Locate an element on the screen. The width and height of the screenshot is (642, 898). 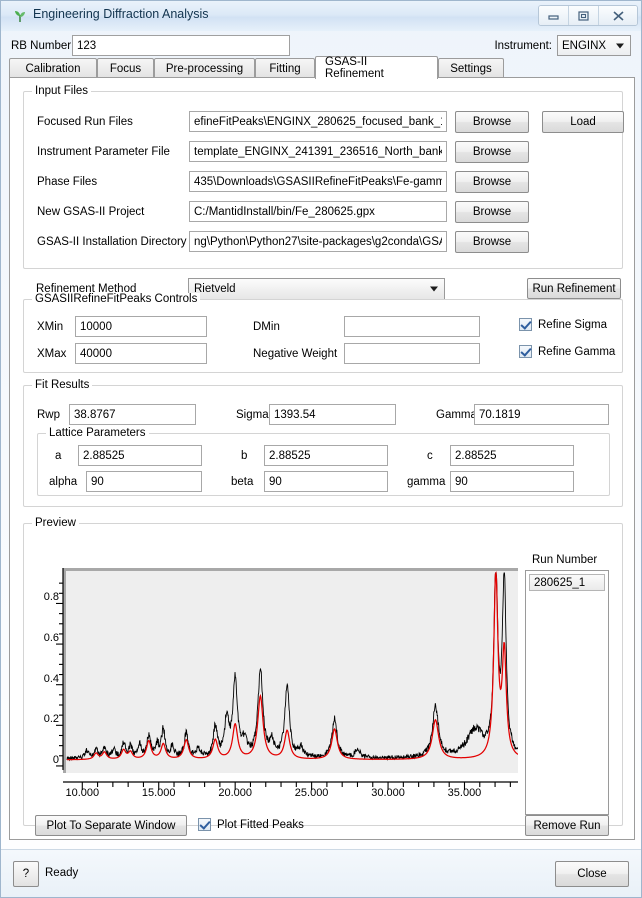
help-icon: ? is located at coordinates (26, 874).